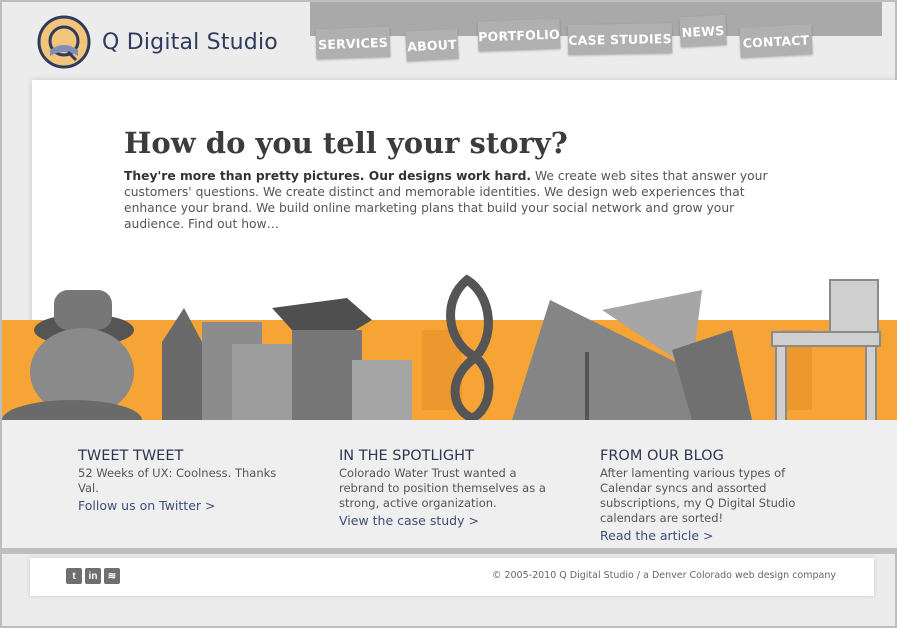 This screenshot has height=628, width=897. Describe the element at coordinates (409, 520) in the screenshot. I see `case-study-link: View the case study >` at that location.